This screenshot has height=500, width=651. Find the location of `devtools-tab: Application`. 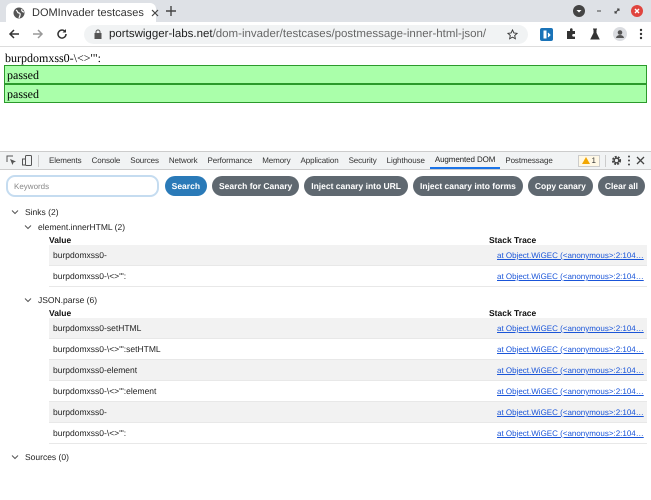

devtools-tab: Application is located at coordinates (320, 160).